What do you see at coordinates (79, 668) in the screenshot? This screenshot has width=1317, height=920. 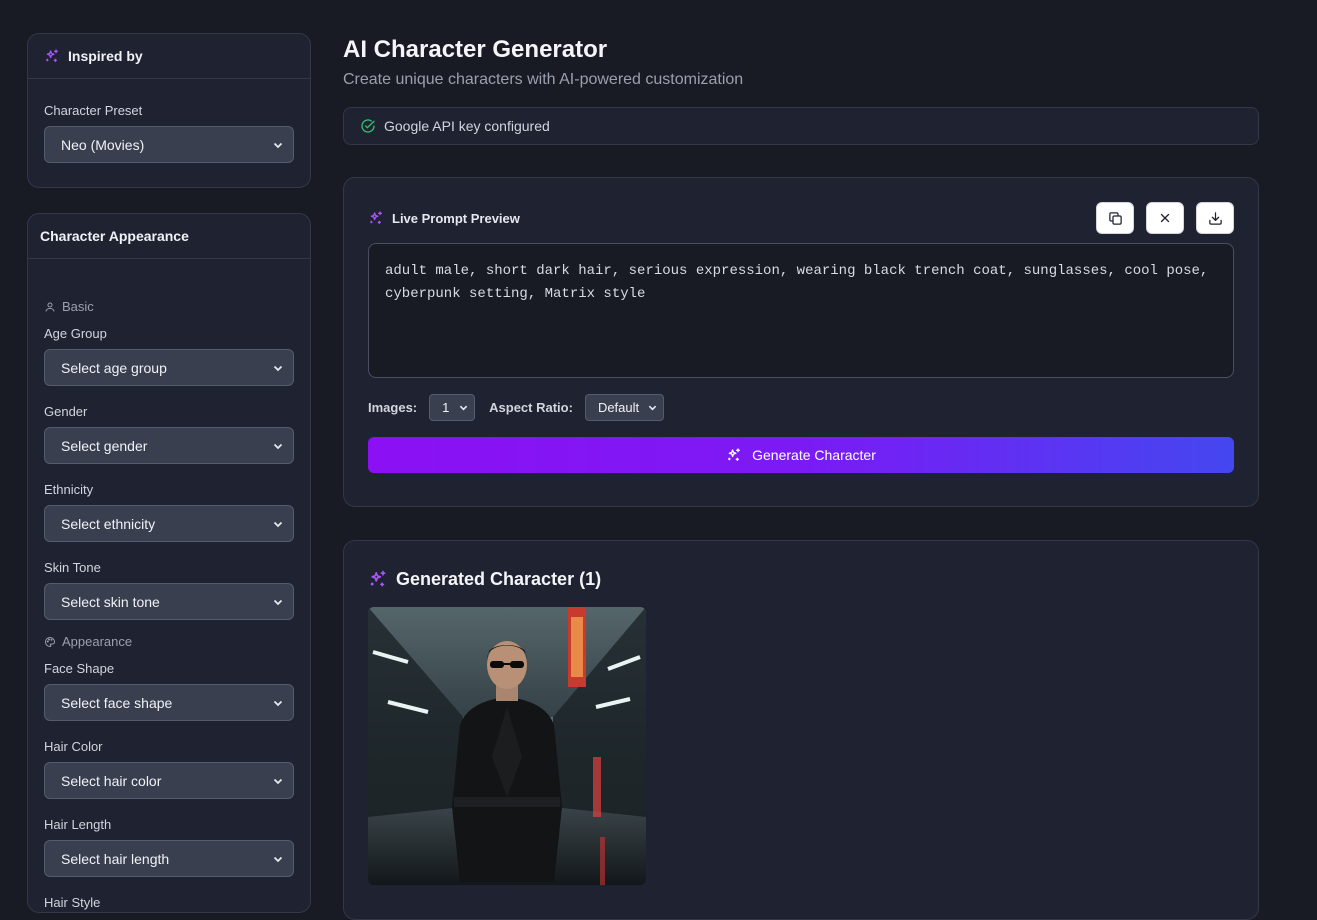 I see `face-shape-label: Face Shape` at bounding box center [79, 668].